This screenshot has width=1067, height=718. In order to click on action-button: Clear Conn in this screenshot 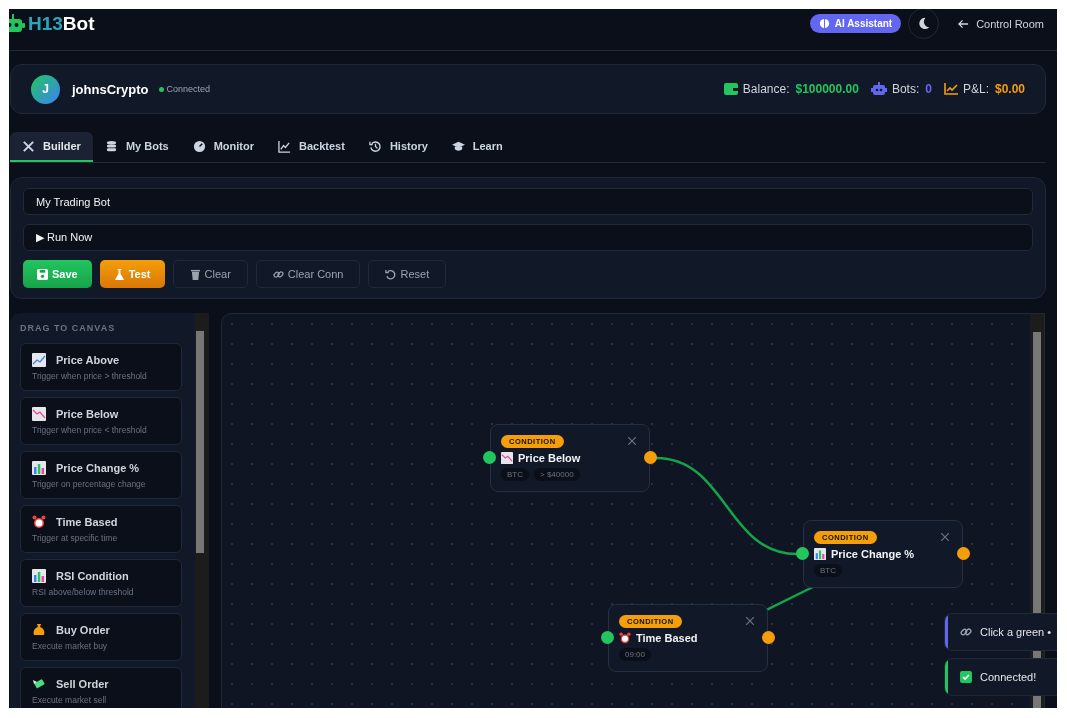, I will do `click(308, 274)`.